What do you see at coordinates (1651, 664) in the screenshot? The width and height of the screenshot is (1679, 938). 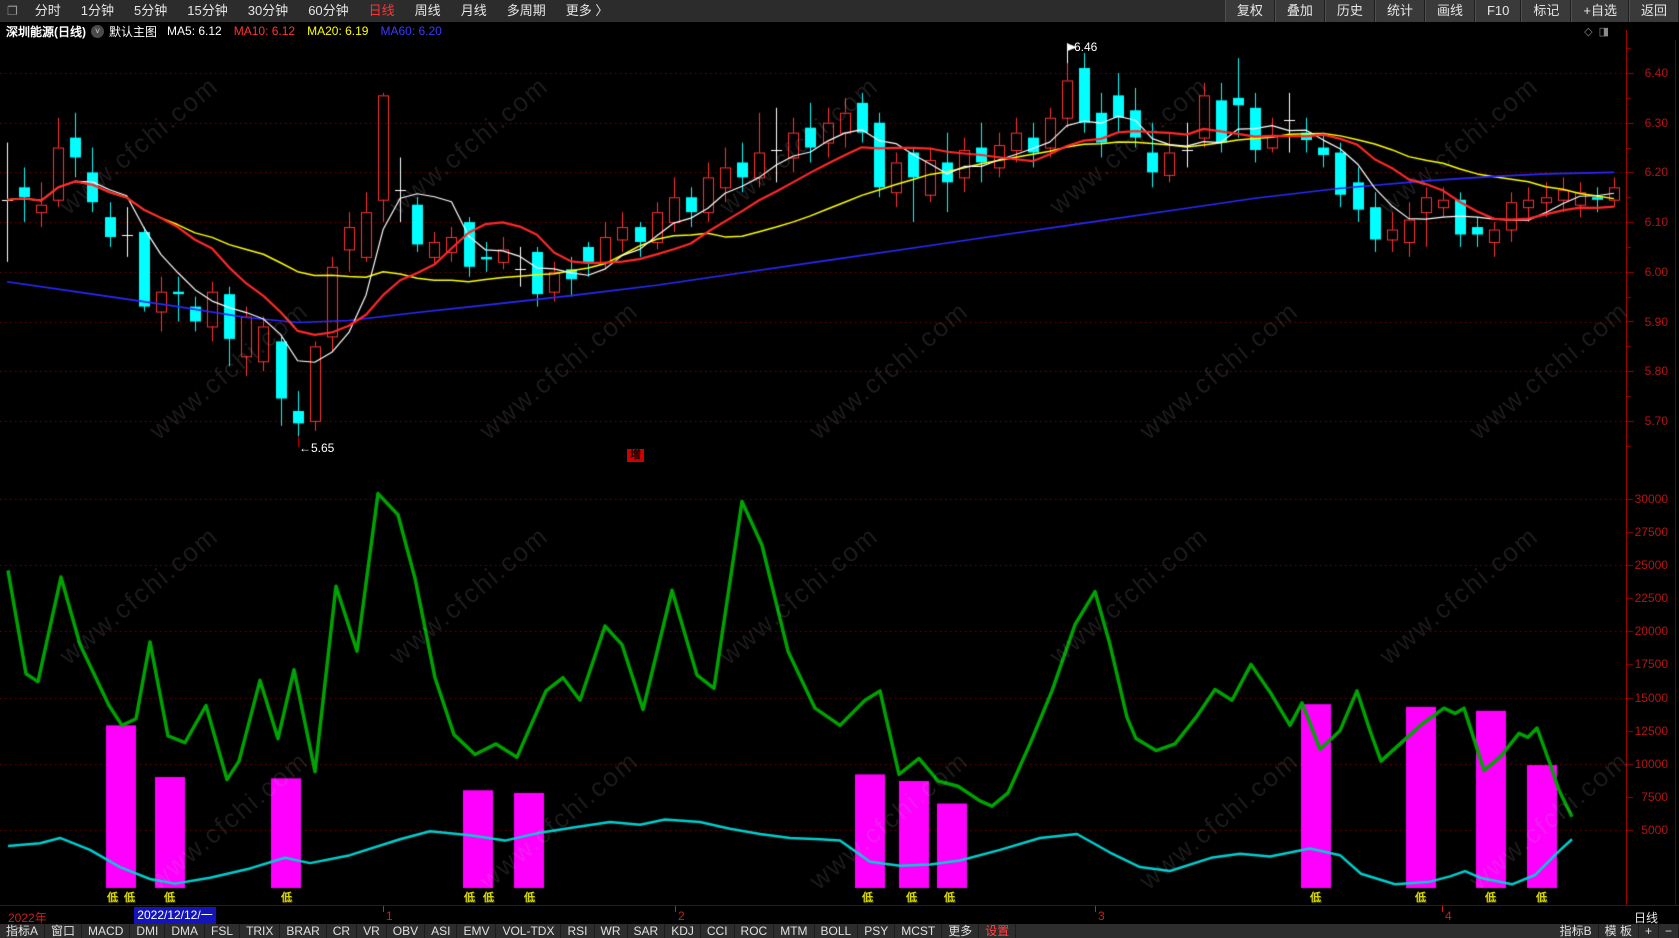 I see `indicator-axis-label: 17500` at bounding box center [1651, 664].